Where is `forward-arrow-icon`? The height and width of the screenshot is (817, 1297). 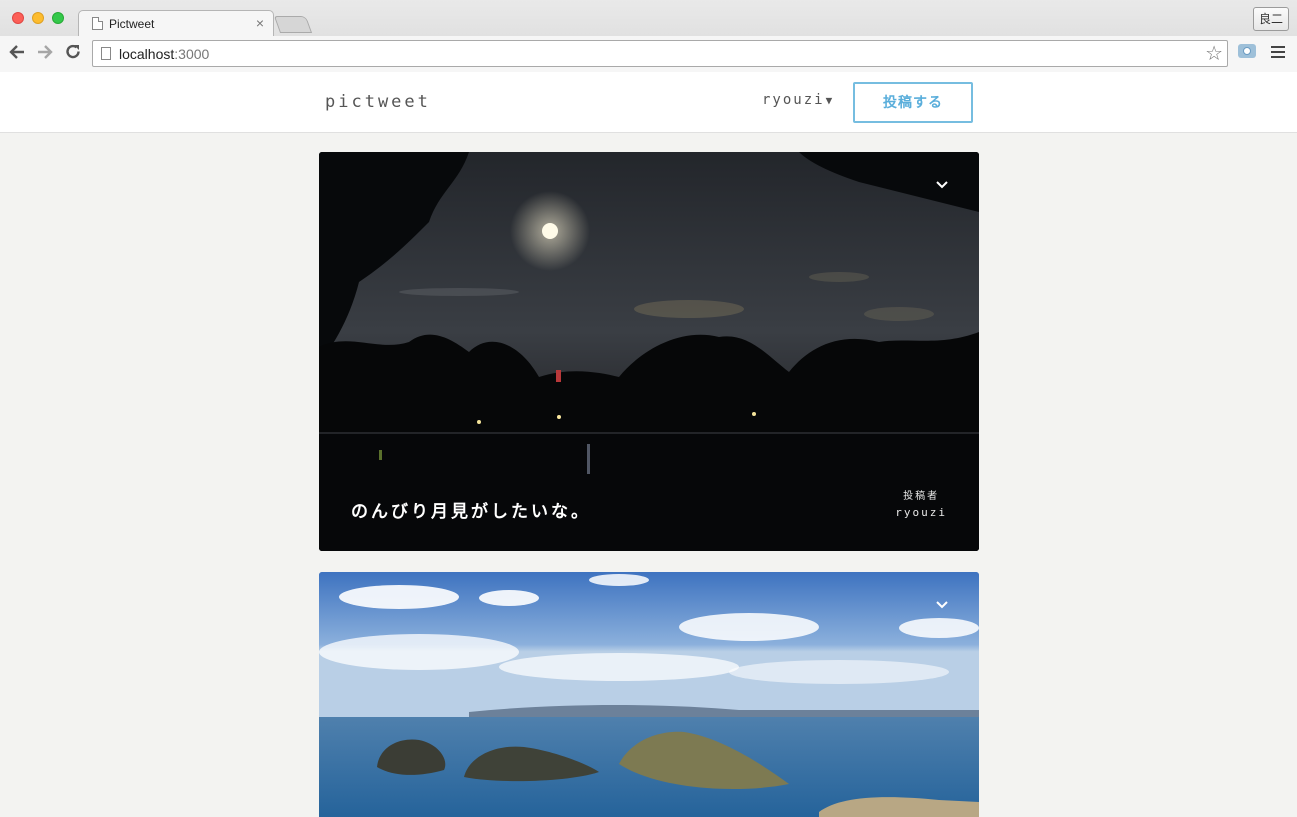
forward-arrow-icon is located at coordinates (45, 53).